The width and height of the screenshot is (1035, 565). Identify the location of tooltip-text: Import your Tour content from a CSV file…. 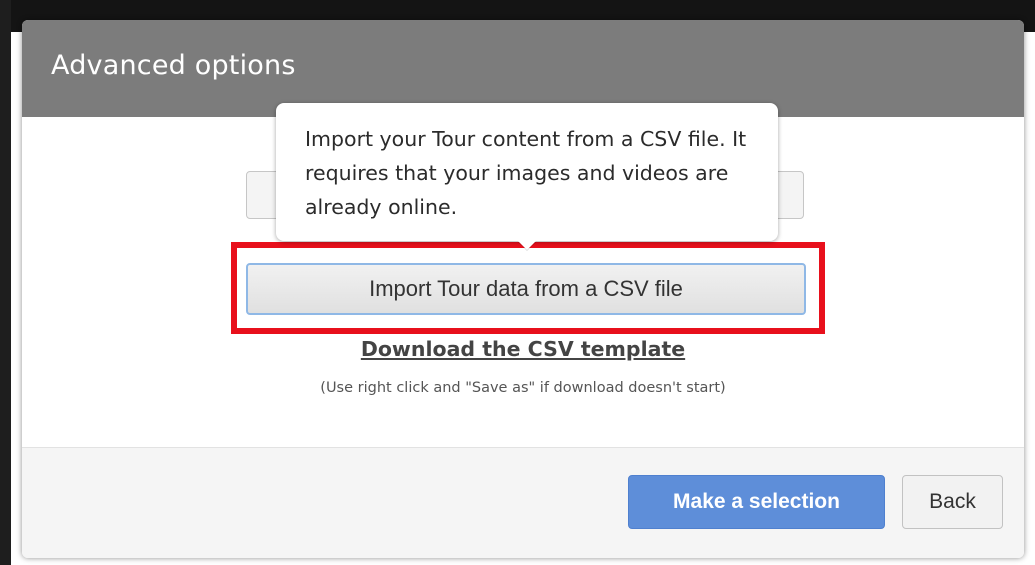
(526, 173).